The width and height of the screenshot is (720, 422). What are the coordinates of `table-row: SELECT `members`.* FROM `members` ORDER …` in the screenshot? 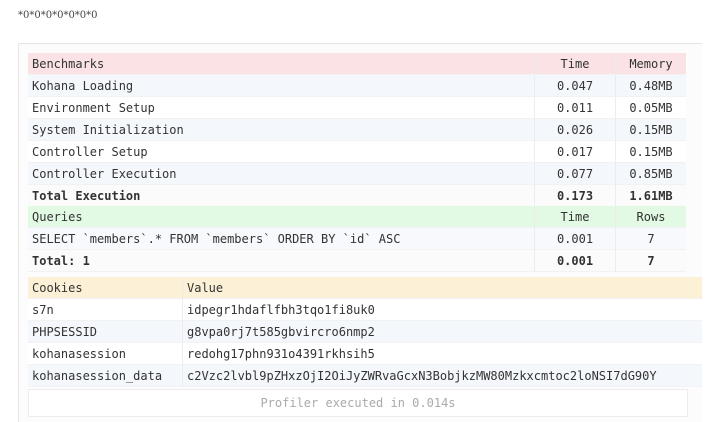 It's located at (357, 239).